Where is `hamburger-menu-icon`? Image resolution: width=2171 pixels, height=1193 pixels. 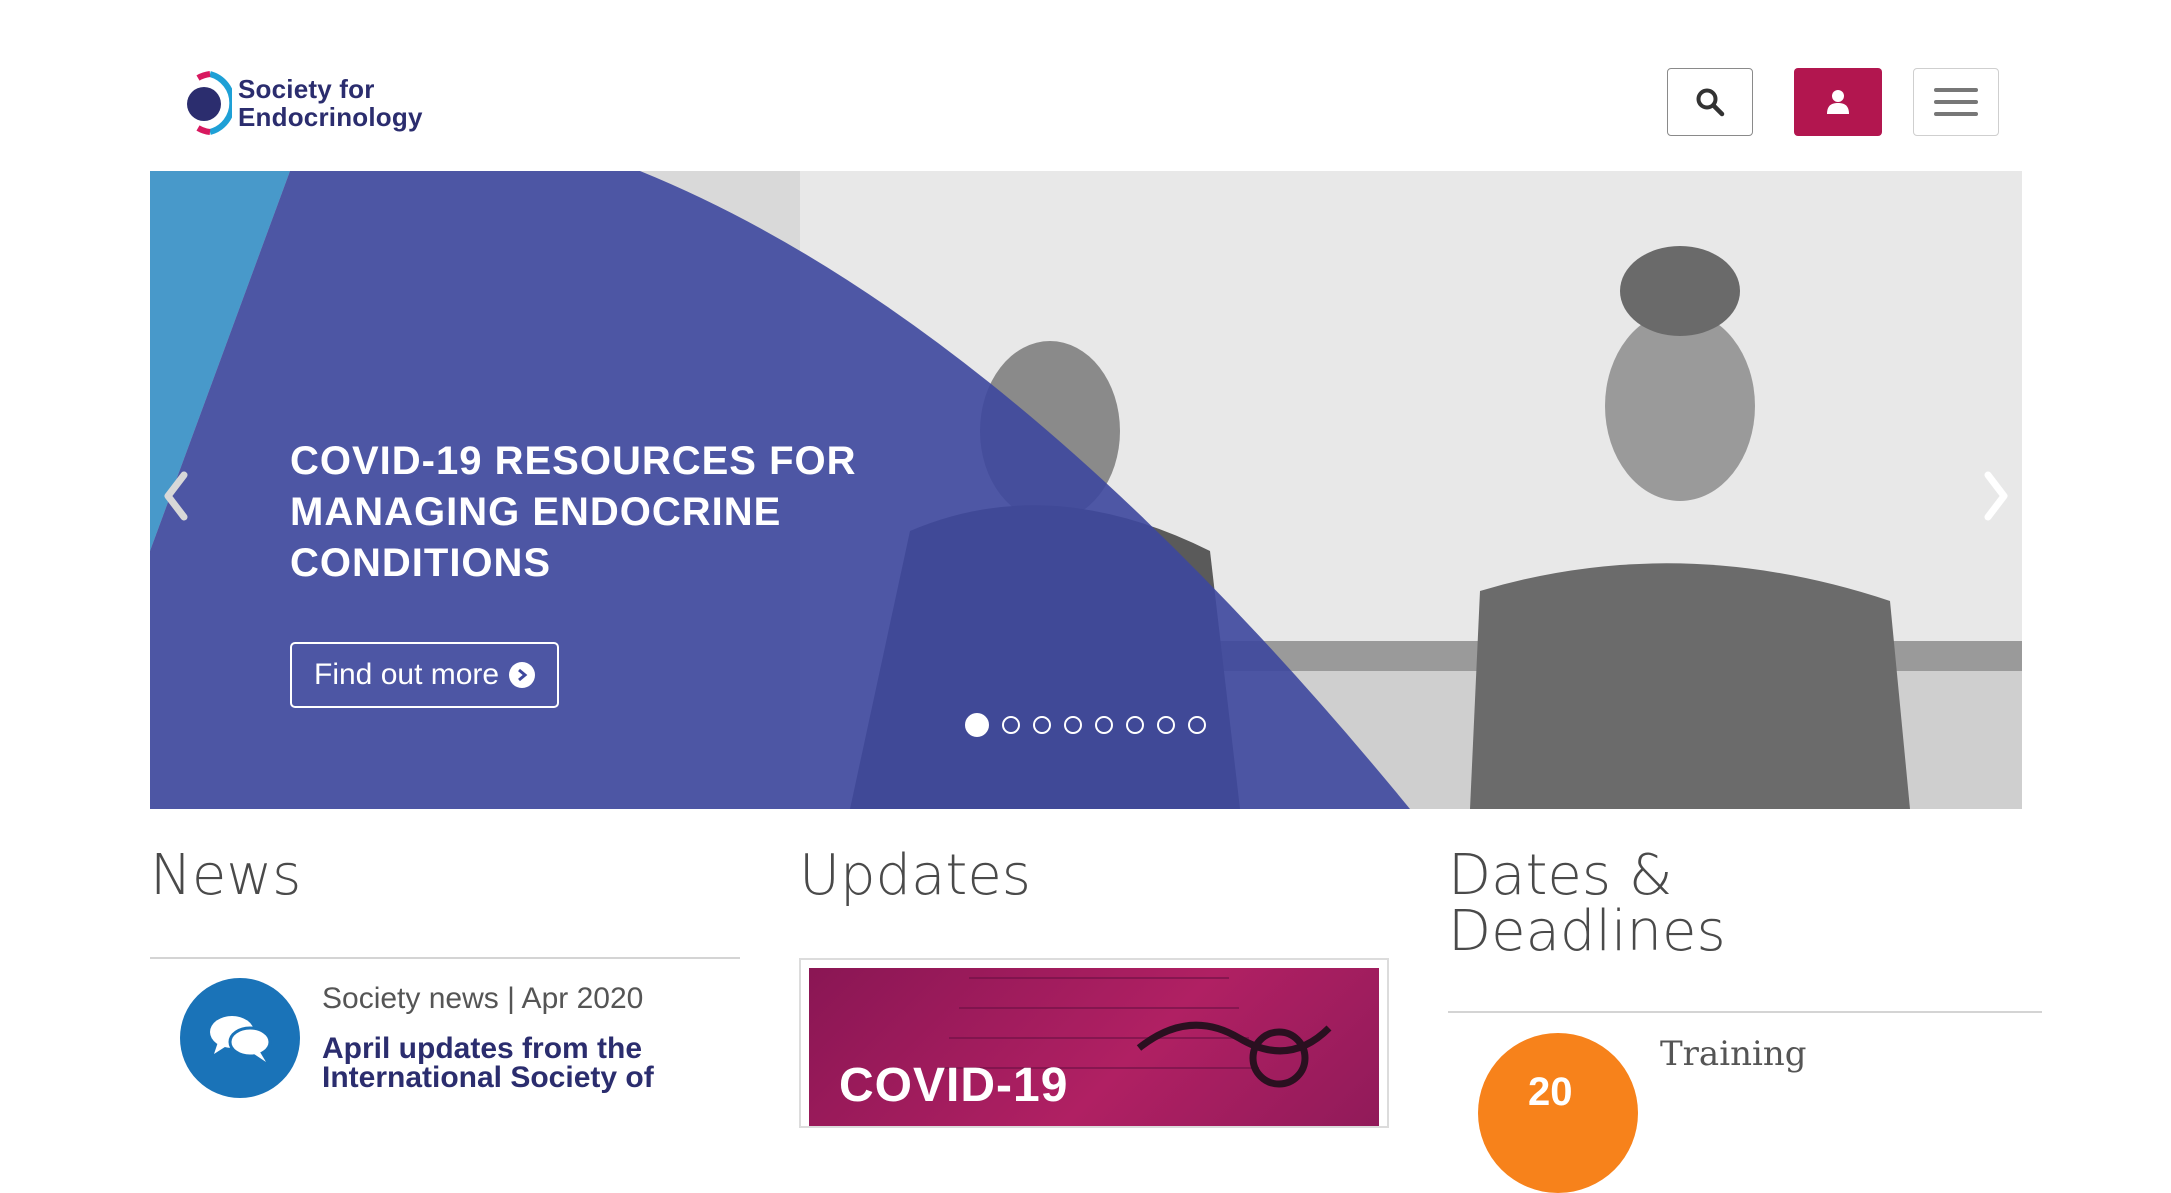 hamburger-menu-icon is located at coordinates (1956, 90).